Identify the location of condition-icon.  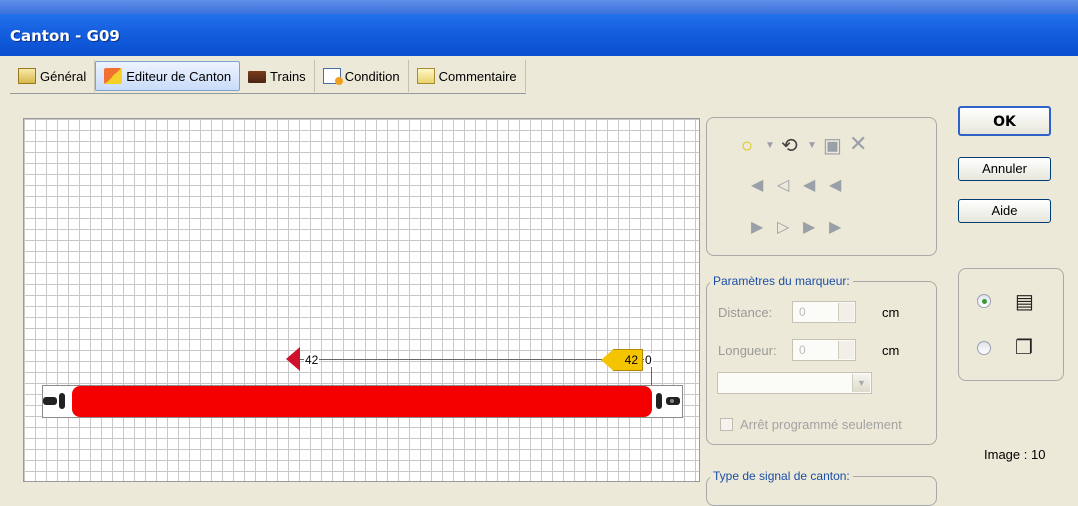
(332, 76).